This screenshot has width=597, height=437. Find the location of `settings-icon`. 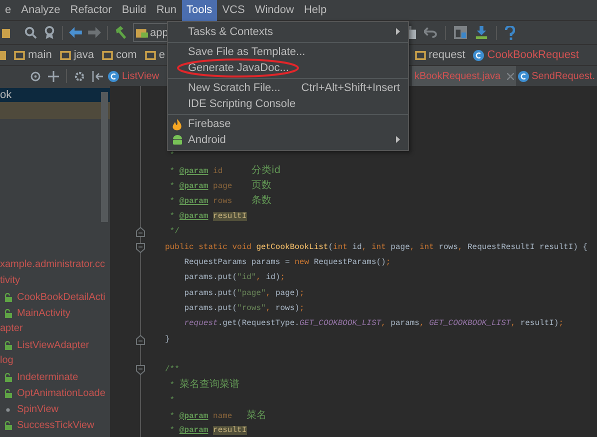

settings-icon is located at coordinates (79, 76).